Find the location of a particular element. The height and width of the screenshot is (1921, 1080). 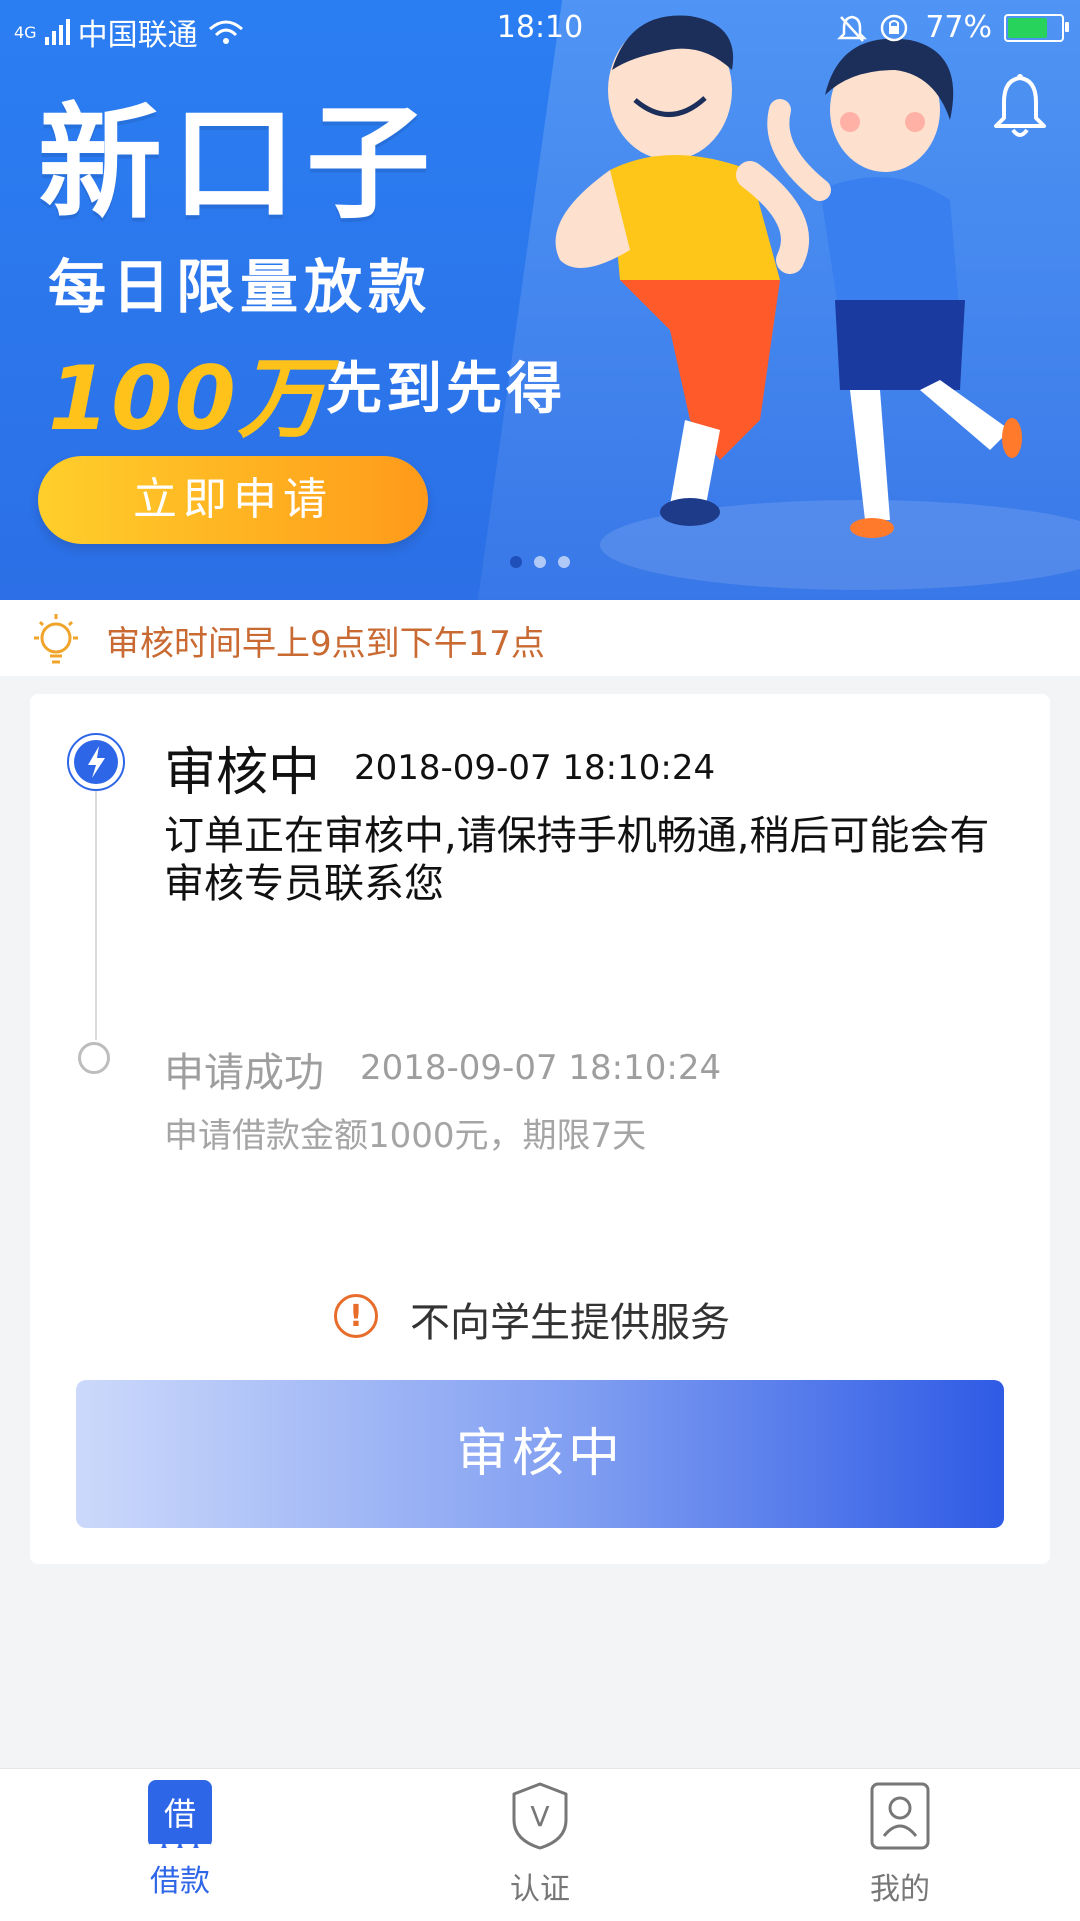

reviewing-status-button: 审核中 is located at coordinates (540, 1454).